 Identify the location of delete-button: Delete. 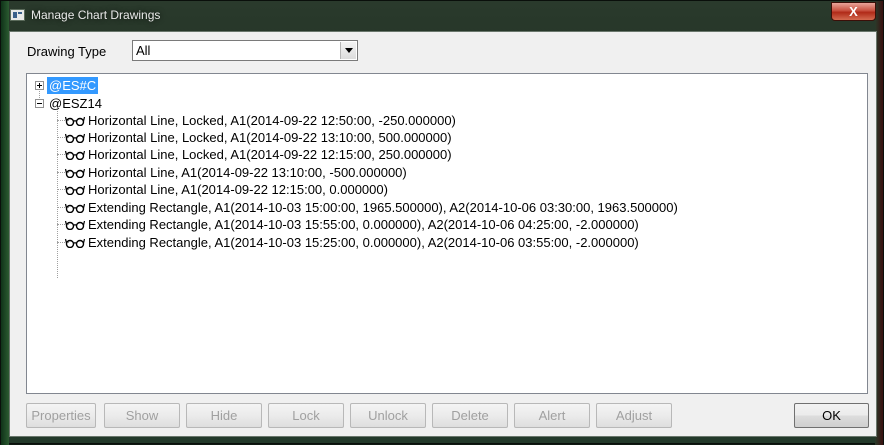
(470, 415).